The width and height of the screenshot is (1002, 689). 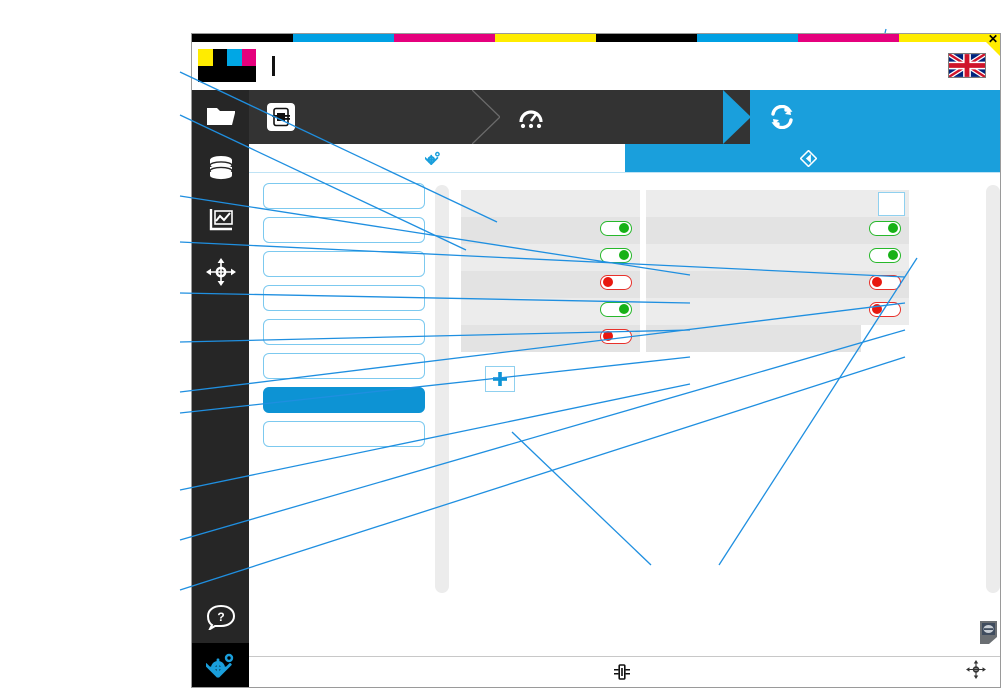 I want to click on format-button-qcviewer, so click(x=344, y=332).